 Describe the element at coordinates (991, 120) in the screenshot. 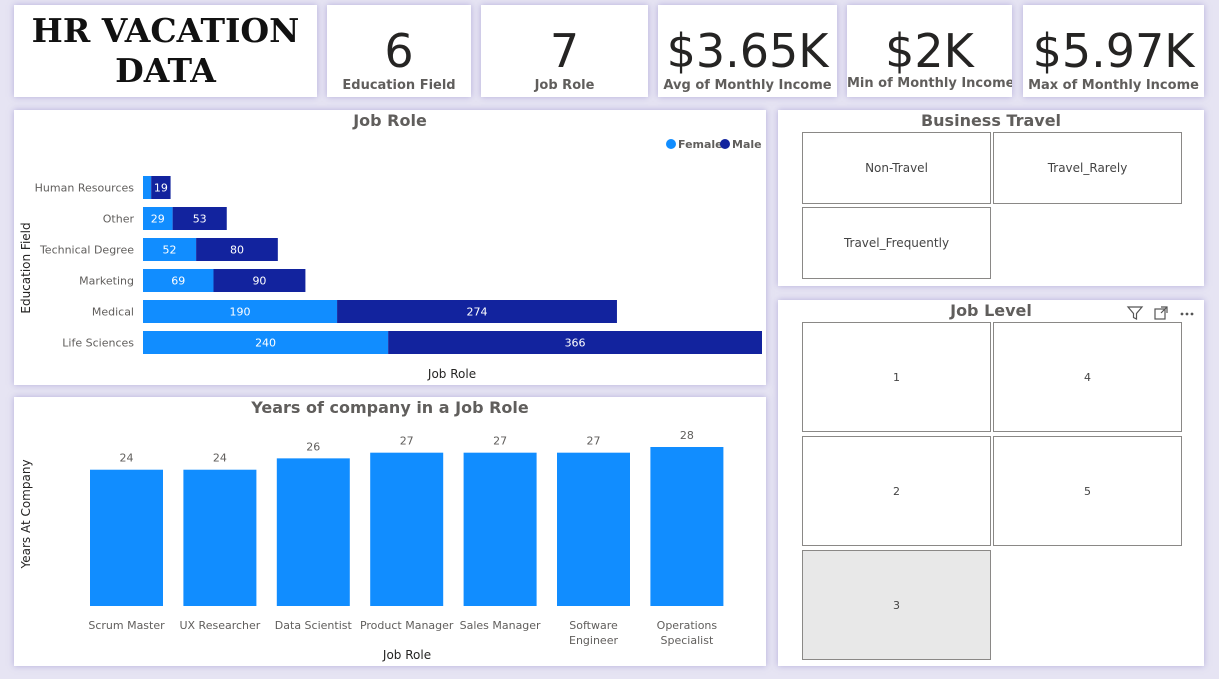

I see `business-travel-title: Business Travel` at that location.